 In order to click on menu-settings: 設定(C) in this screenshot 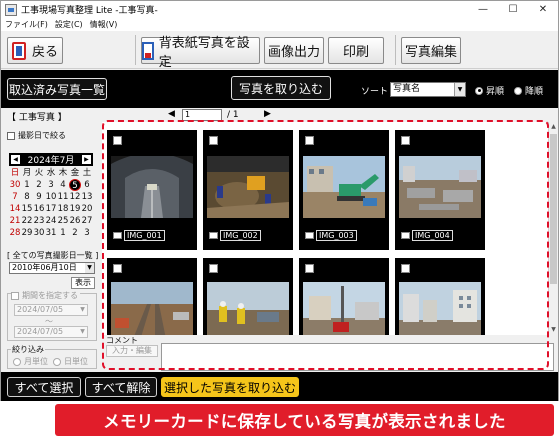, I will do `click(69, 24)`.